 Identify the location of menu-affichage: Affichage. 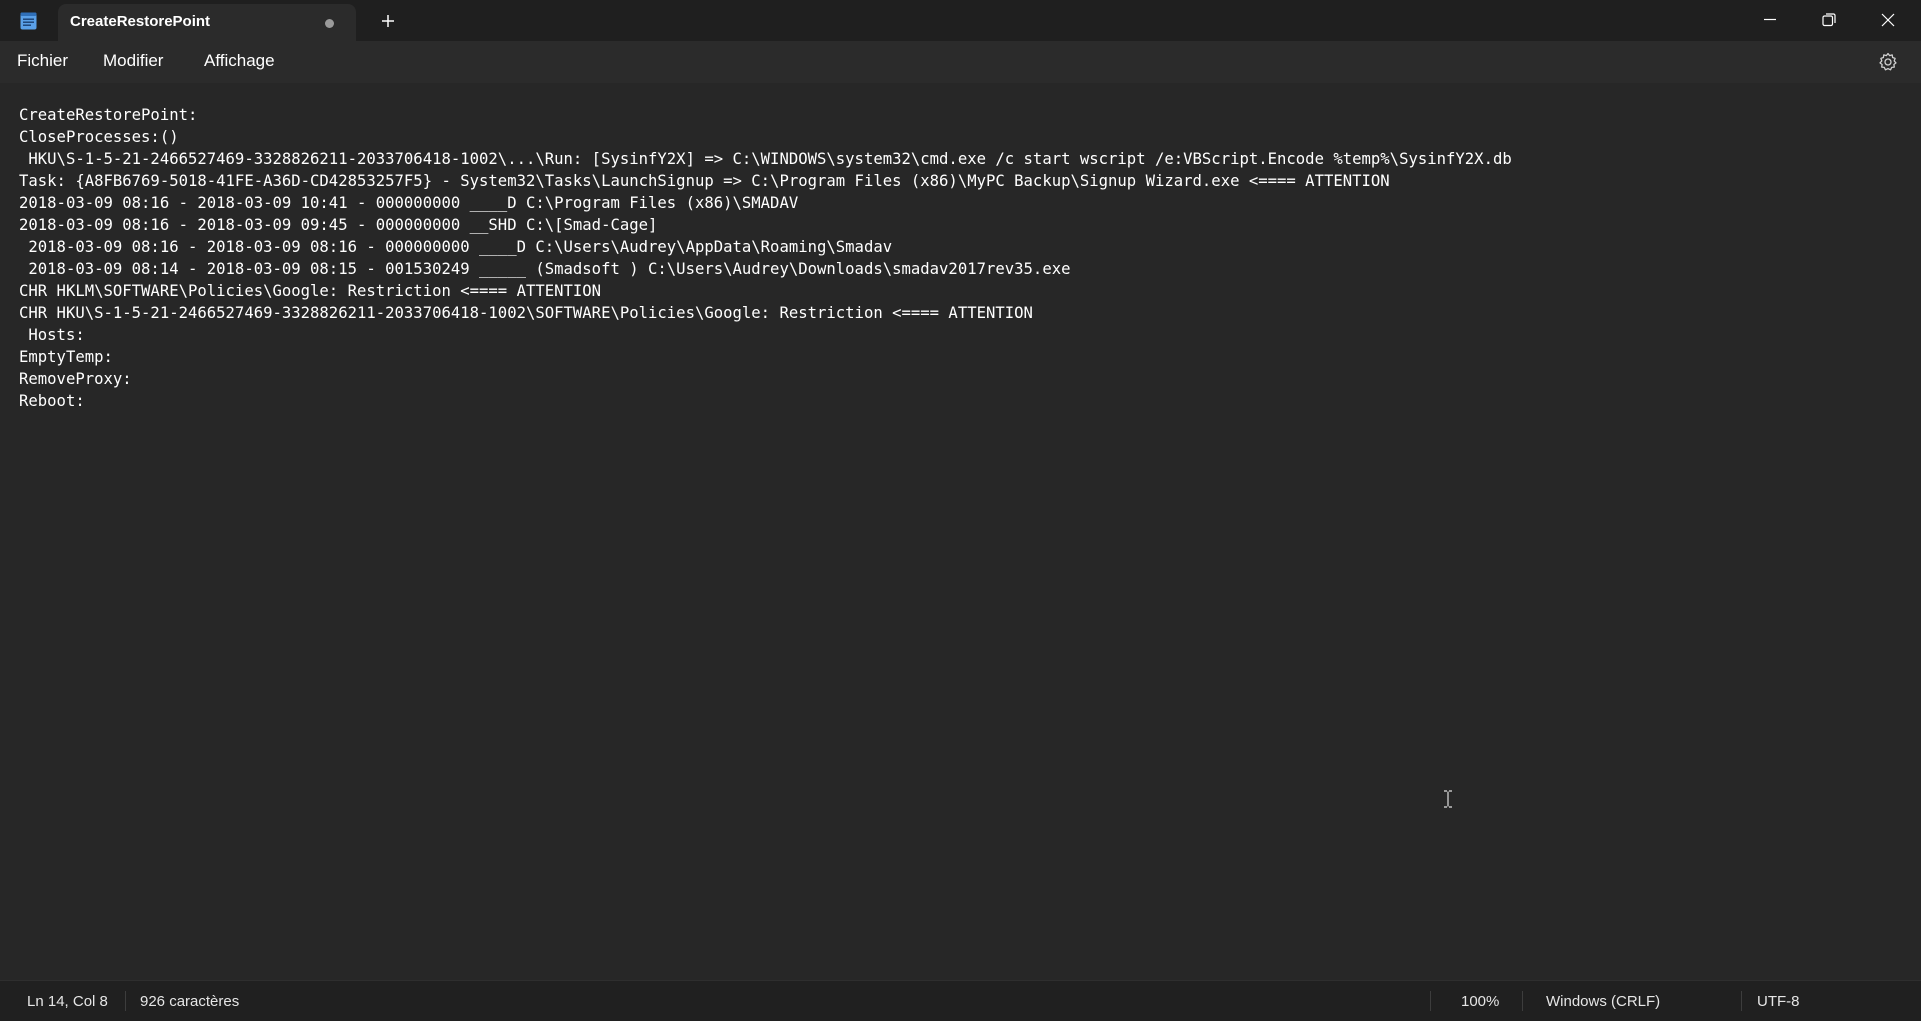
(239, 61).